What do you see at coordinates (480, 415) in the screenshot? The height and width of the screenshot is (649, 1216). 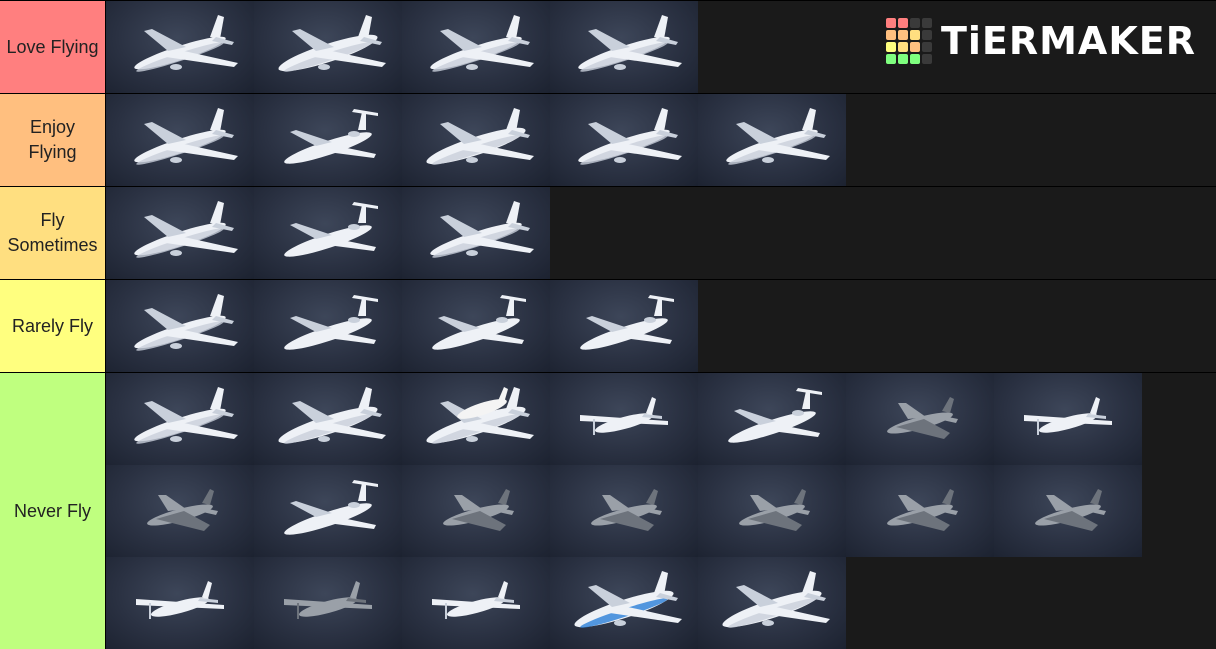 I see `shuttle-carrier-icon` at bounding box center [480, 415].